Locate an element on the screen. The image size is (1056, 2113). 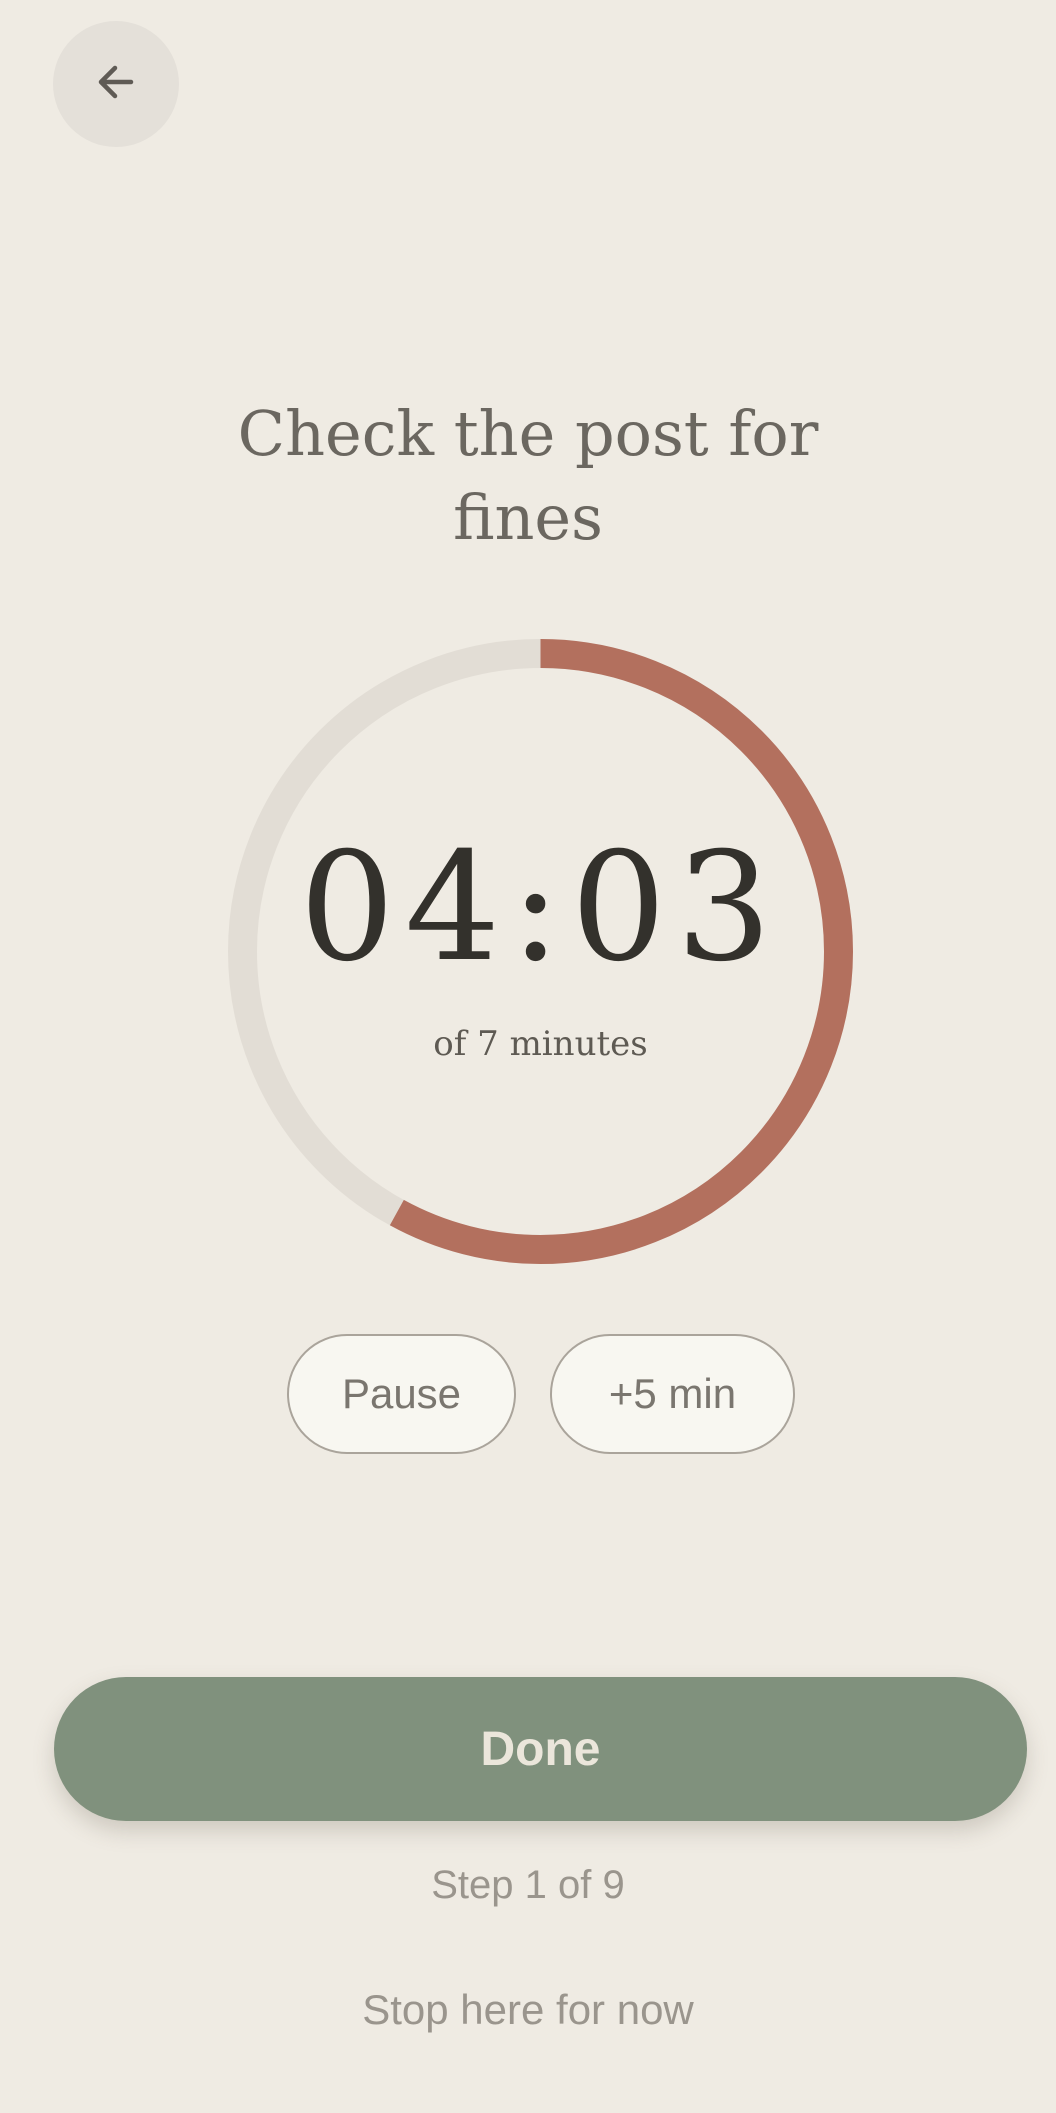
arrow-left-icon is located at coordinates (116, 84).